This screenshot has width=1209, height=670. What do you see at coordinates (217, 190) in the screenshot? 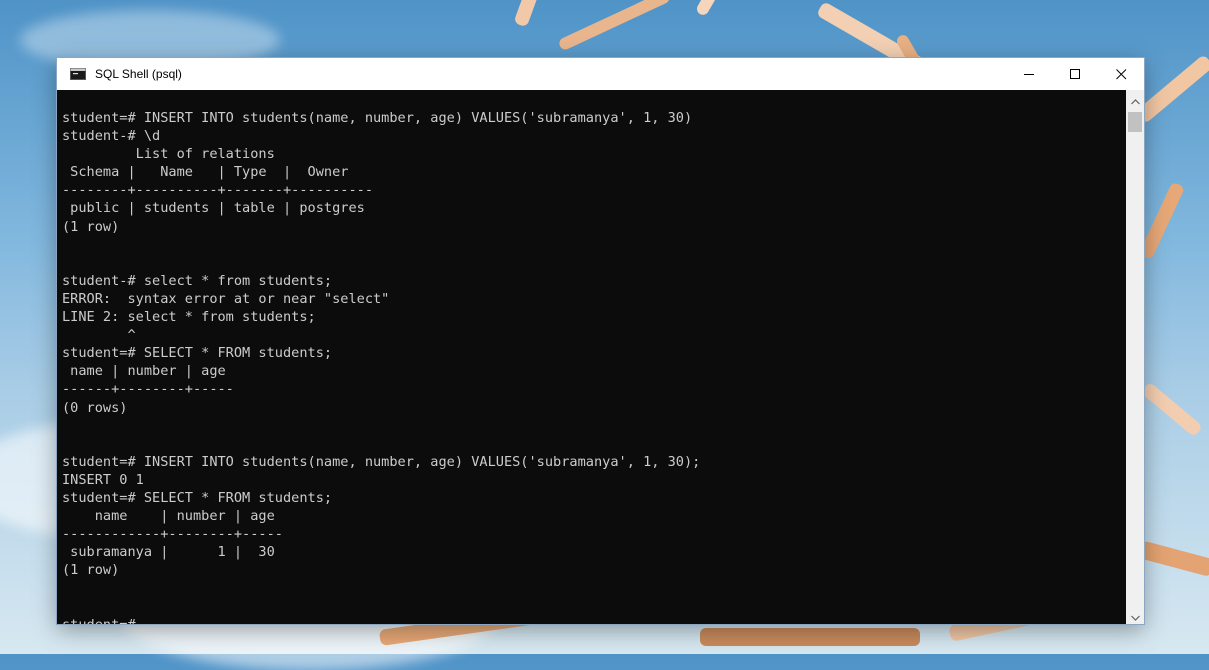
I see `terminal-line: --------+----------+-------+----------` at bounding box center [217, 190].